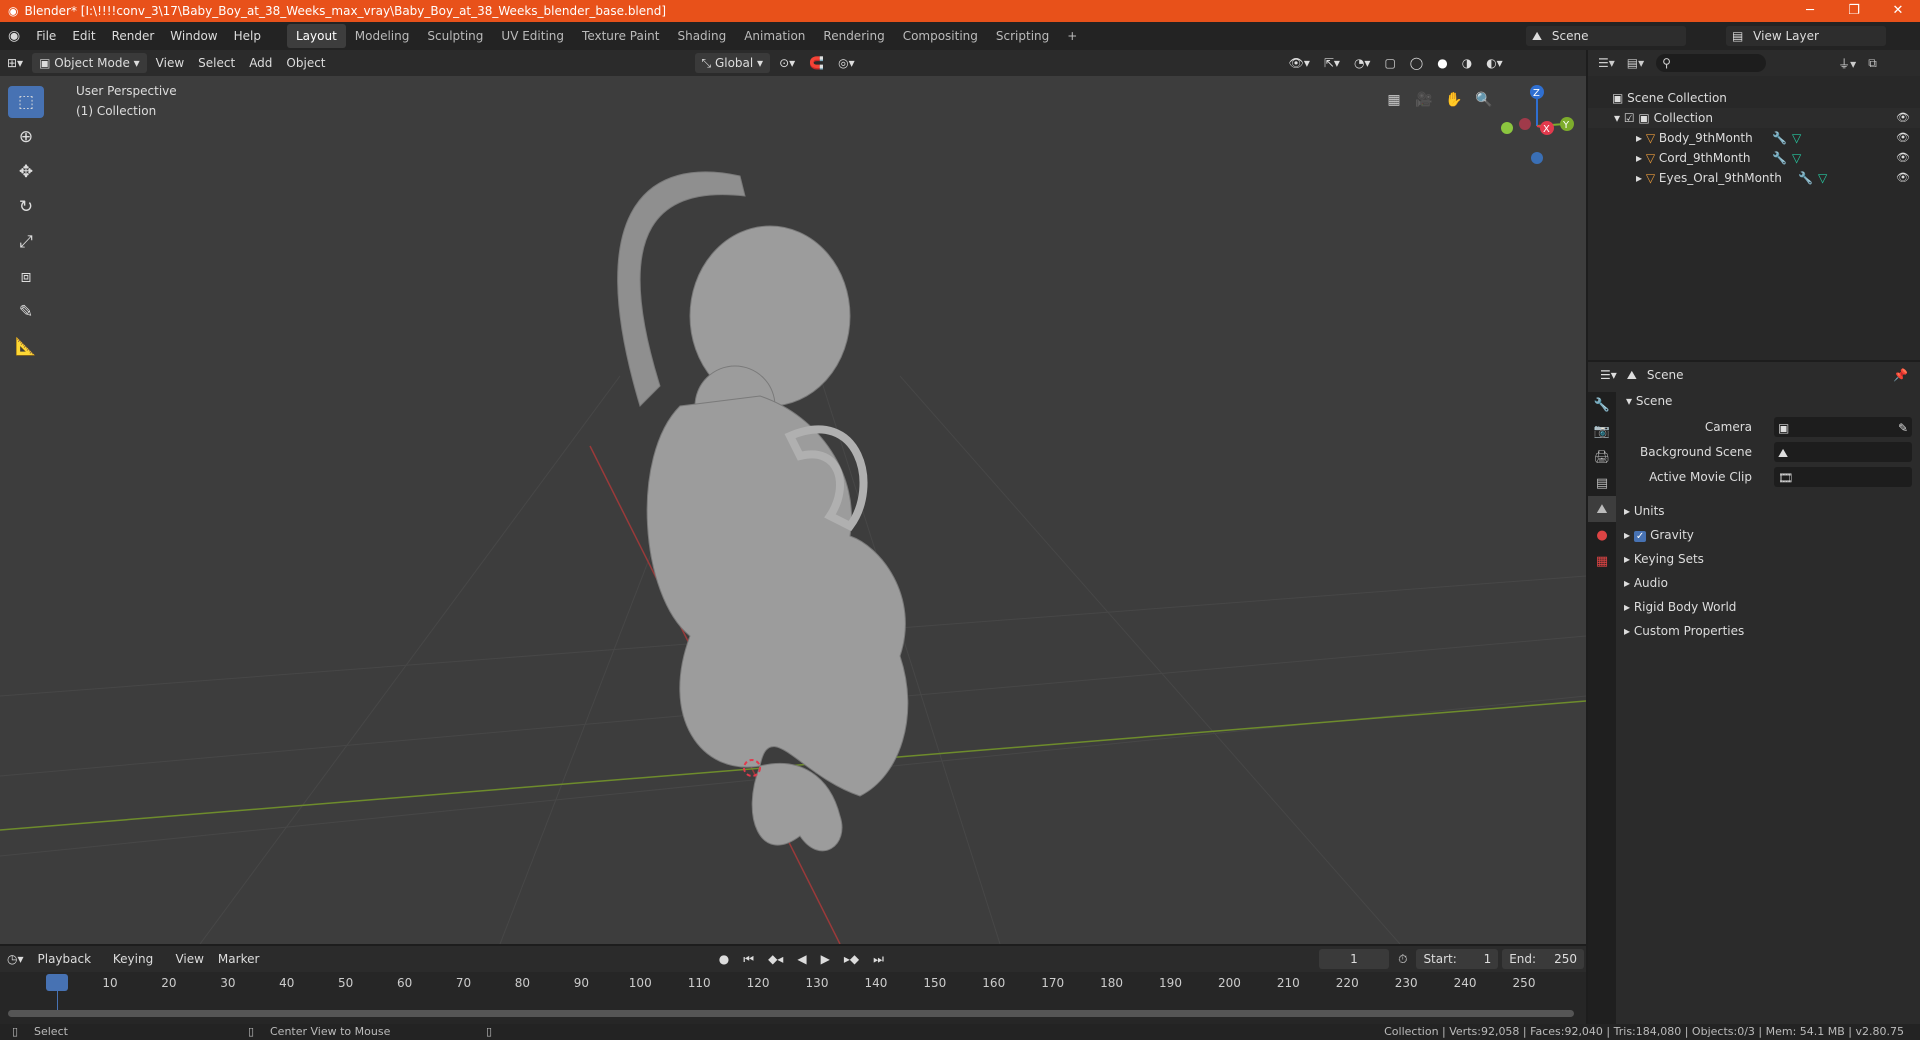  I want to click on minimize-button: ─, so click(1810, 11).